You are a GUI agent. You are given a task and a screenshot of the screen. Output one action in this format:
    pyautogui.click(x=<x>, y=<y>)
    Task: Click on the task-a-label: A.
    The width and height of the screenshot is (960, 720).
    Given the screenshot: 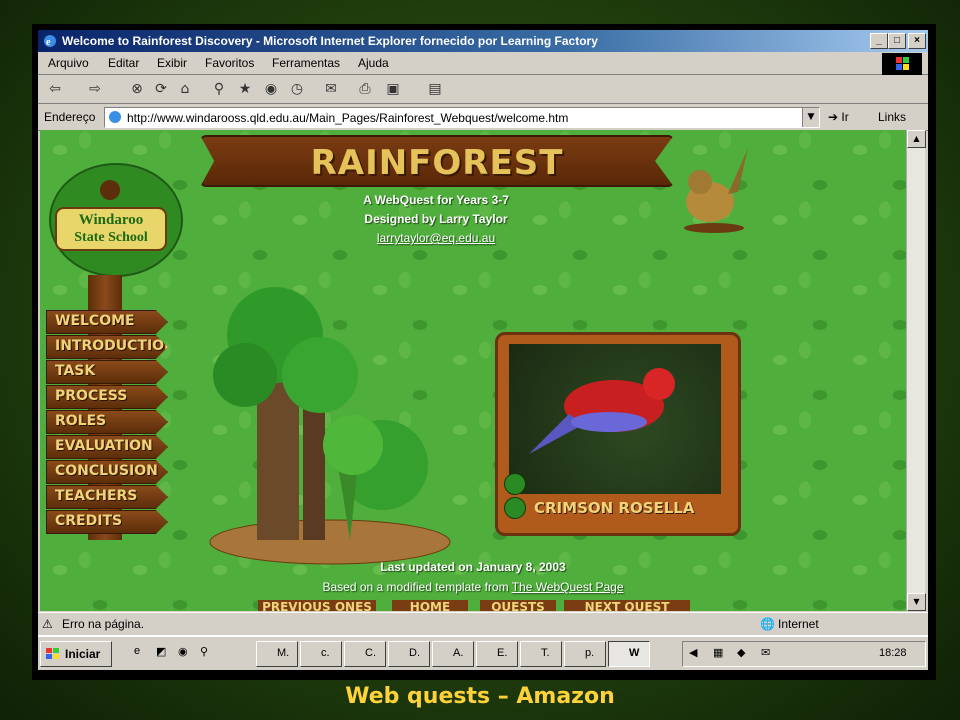 What is the action you would take?
    pyautogui.click(x=458, y=653)
    